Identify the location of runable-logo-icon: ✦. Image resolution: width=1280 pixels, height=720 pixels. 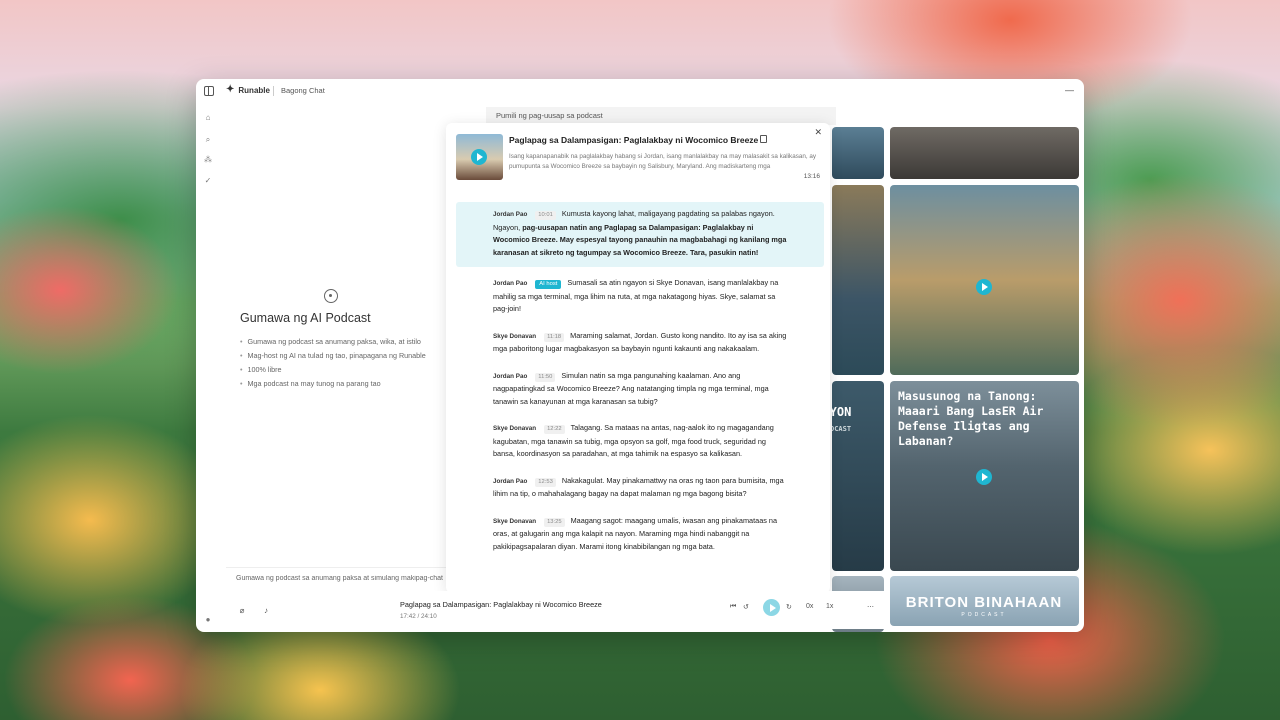
(230, 89).